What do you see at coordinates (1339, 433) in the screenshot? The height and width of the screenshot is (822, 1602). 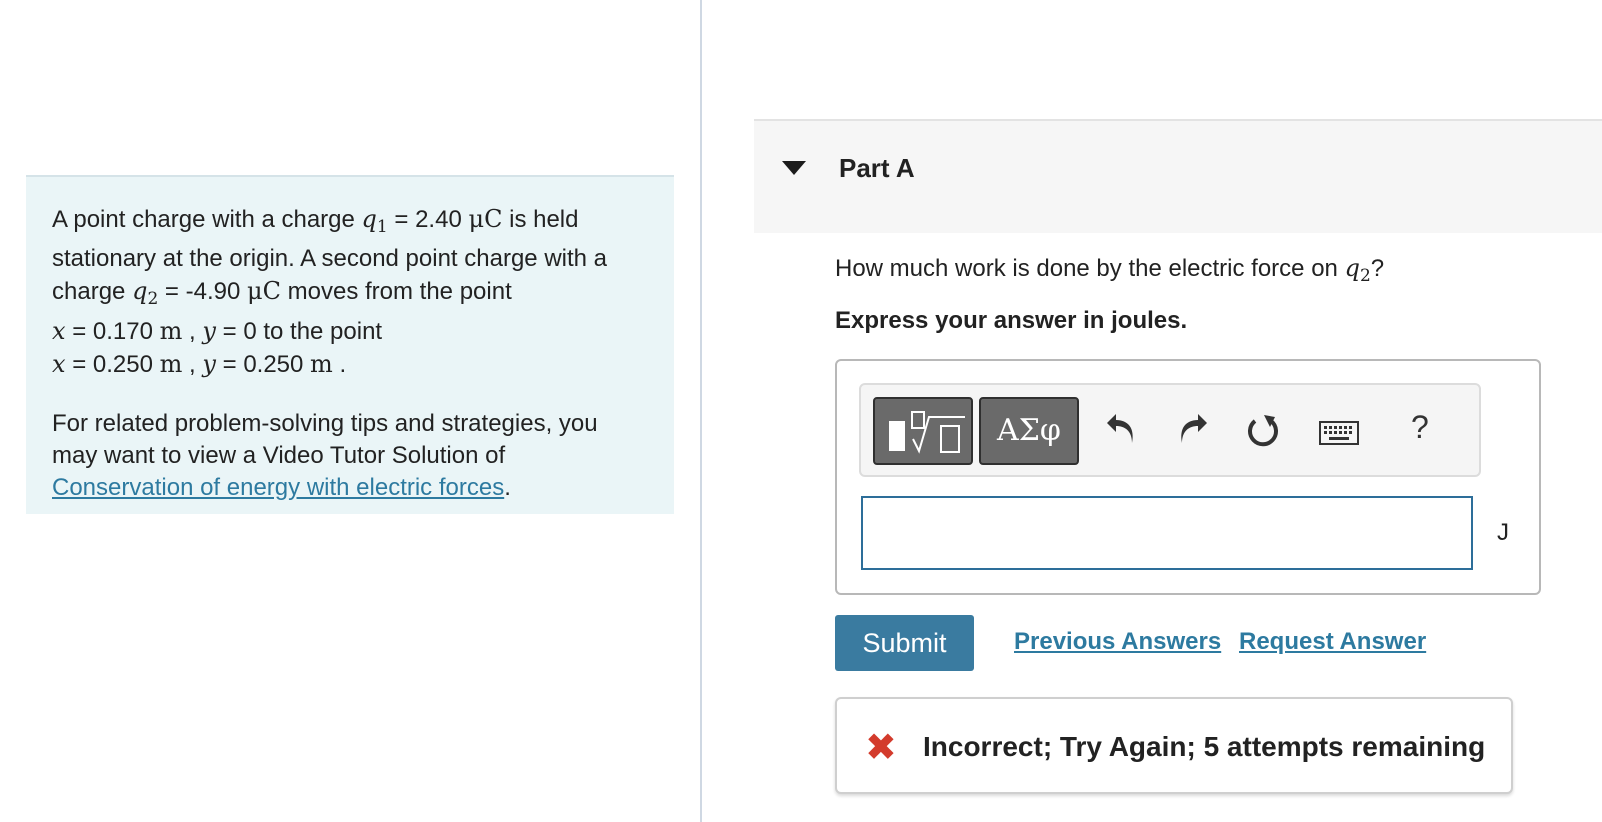 I see `keyboard-icon` at bounding box center [1339, 433].